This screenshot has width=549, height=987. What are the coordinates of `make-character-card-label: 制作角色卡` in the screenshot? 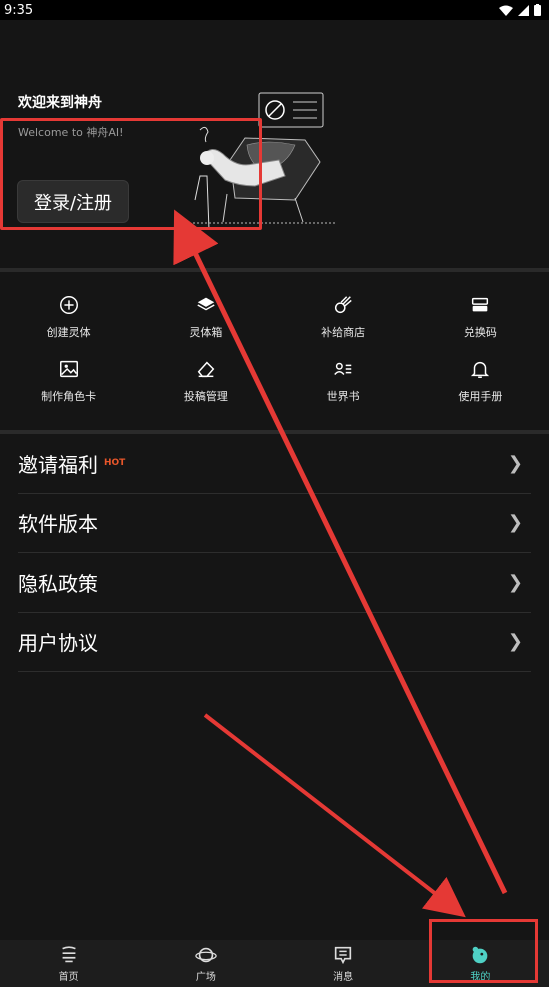 It's located at (69, 396).